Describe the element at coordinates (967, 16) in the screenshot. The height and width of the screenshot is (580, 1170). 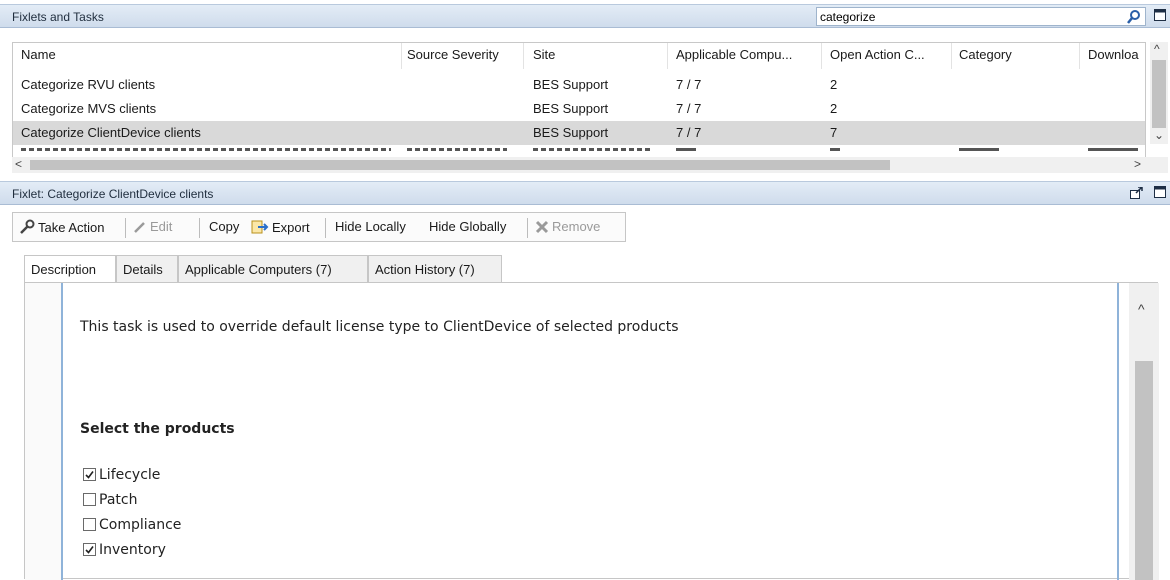
I see `search-input` at that location.